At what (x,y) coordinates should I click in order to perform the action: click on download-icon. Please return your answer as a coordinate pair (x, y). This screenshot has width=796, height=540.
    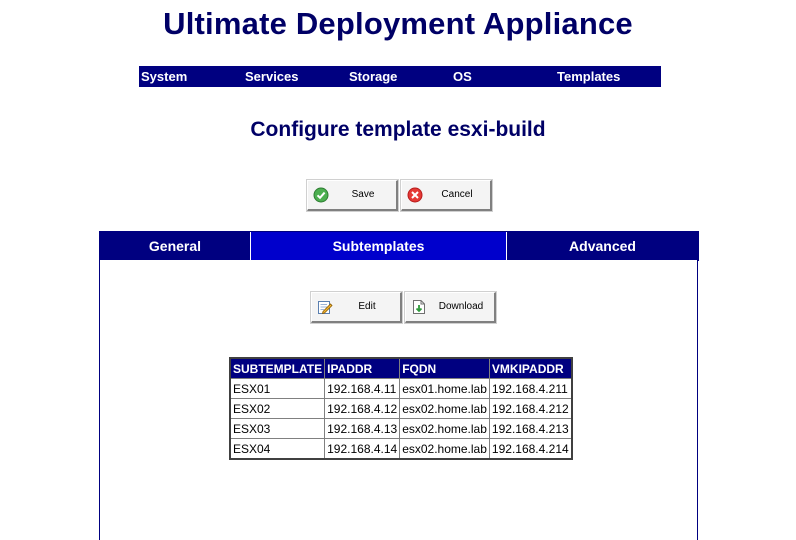
    Looking at the image, I should click on (419, 307).